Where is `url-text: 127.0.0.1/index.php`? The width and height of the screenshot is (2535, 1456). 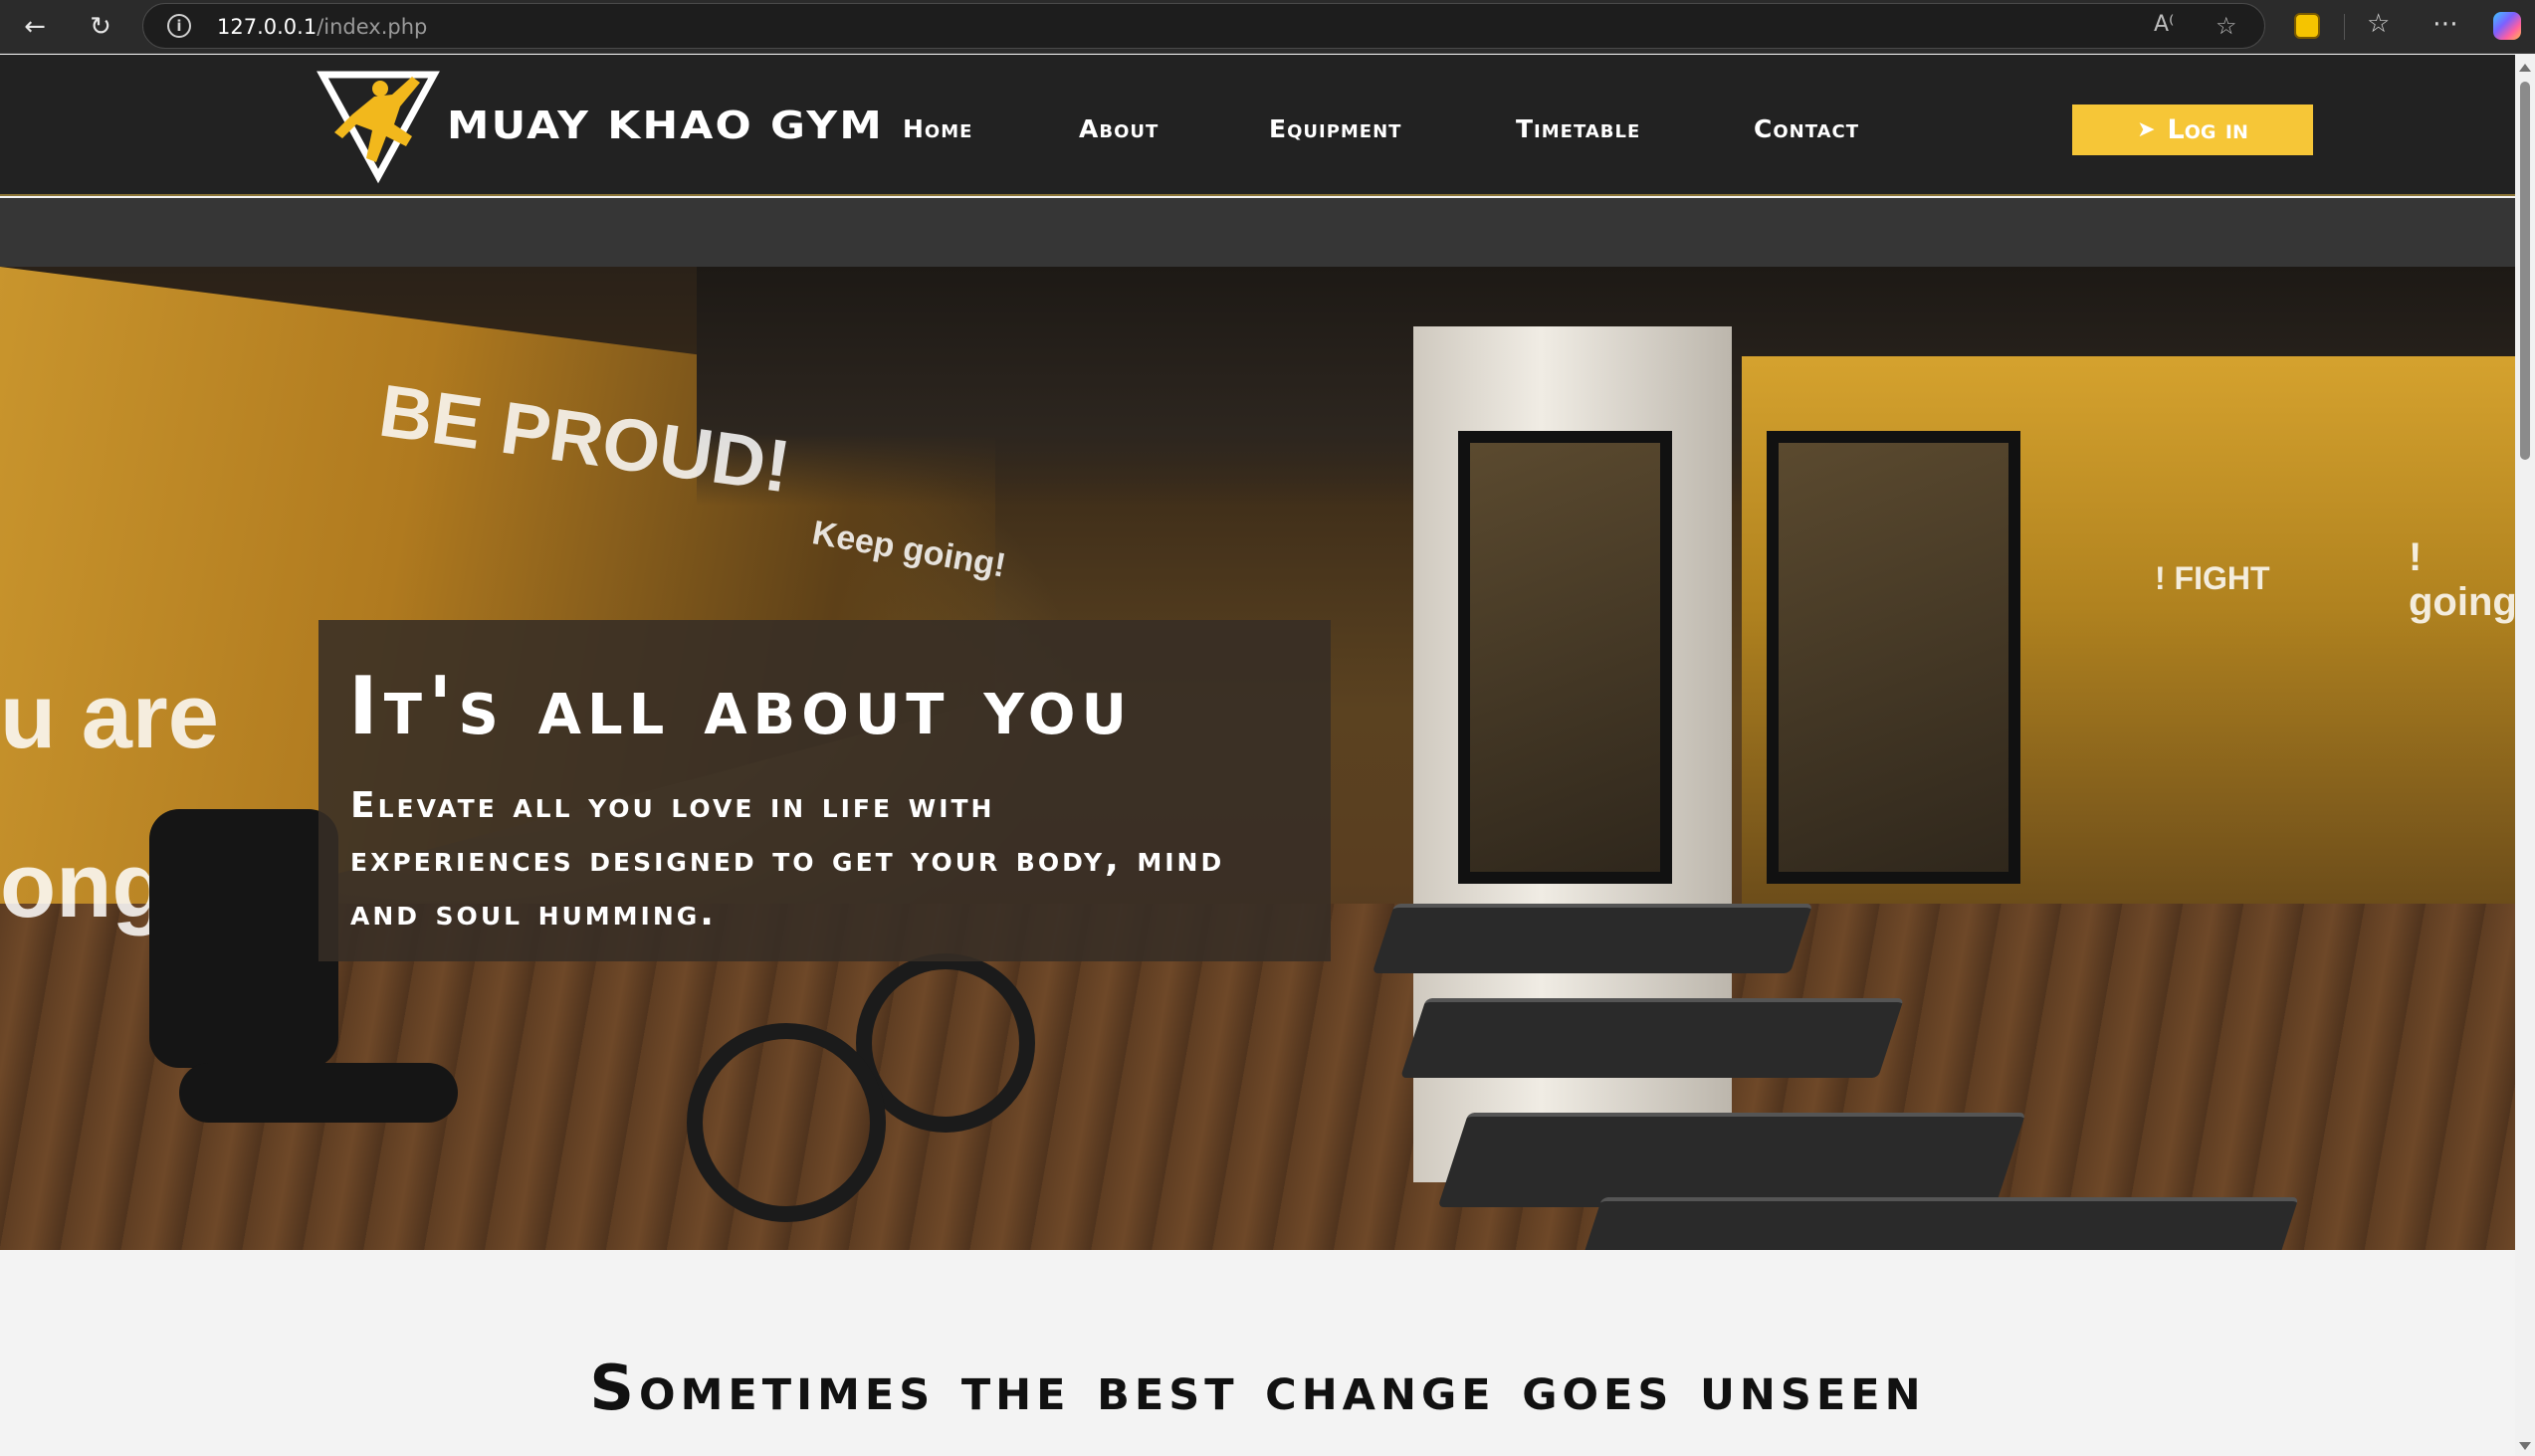
url-text: 127.0.0.1/index.php is located at coordinates (322, 27).